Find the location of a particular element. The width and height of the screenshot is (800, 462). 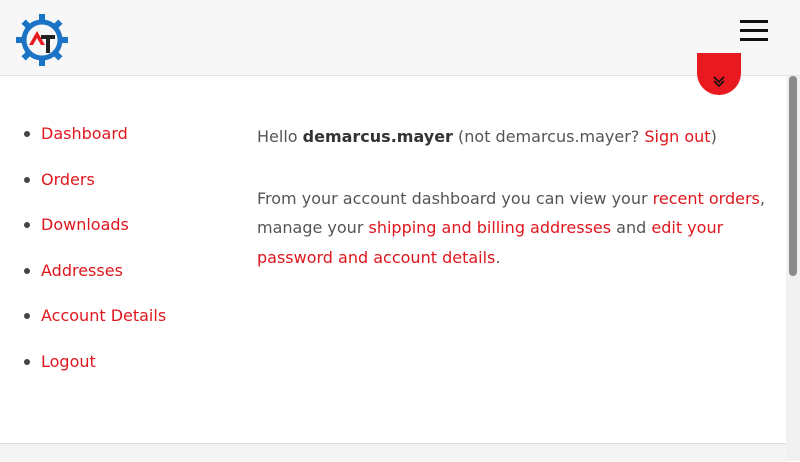

vertical-scrollbar is located at coordinates (793, 268).